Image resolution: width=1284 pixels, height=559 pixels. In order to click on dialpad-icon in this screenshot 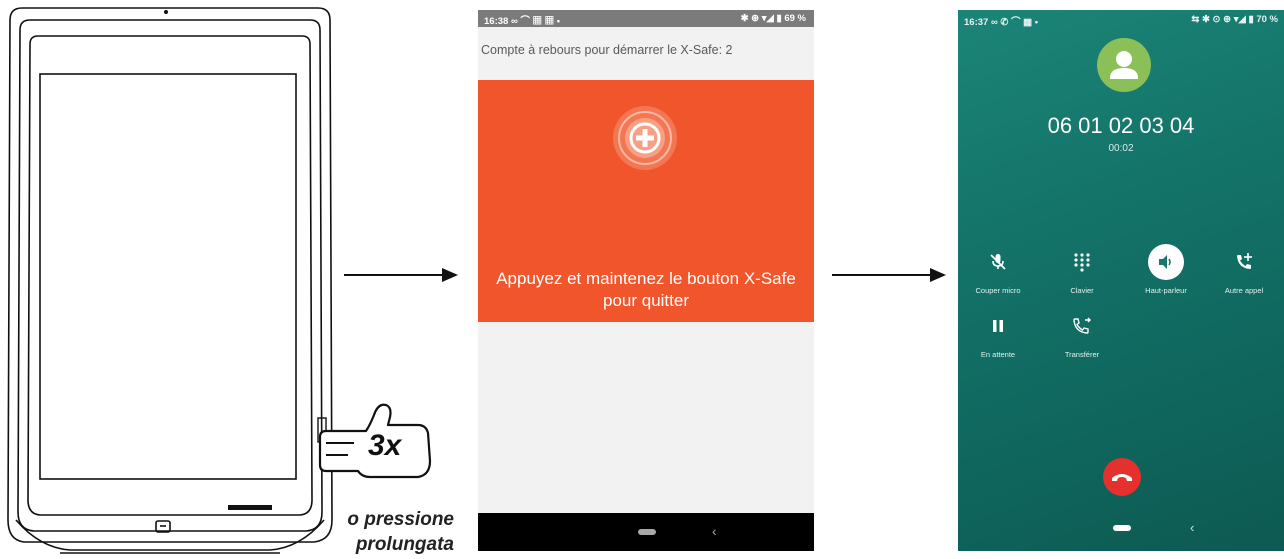, I will do `click(1082, 262)`.